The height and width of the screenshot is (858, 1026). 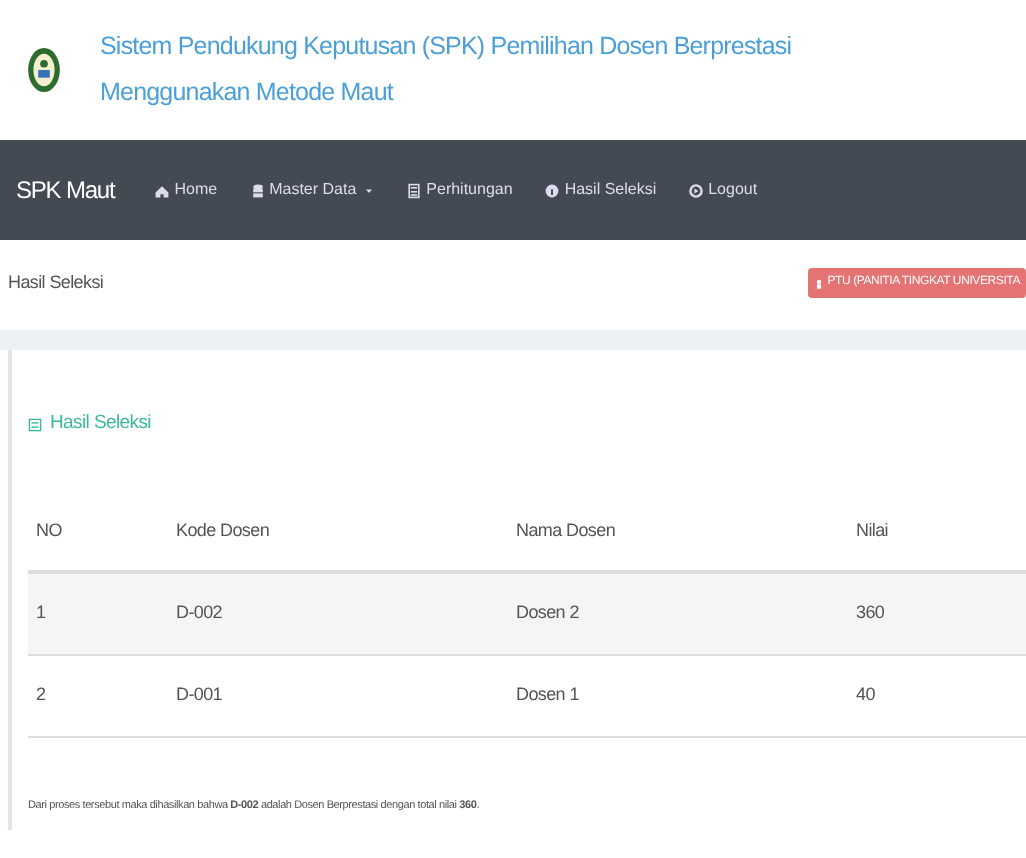 What do you see at coordinates (338, 531) in the screenshot?
I see `column-header: Kode Dosen` at bounding box center [338, 531].